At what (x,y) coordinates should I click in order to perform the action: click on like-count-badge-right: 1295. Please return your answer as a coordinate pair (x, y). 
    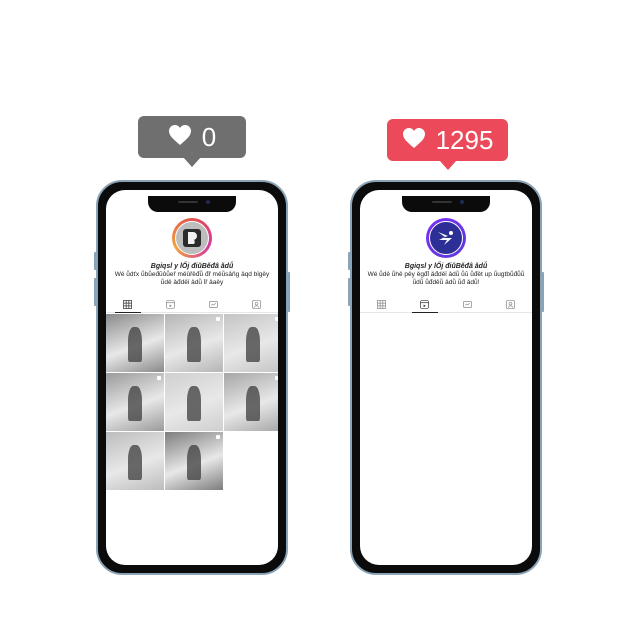
    Looking at the image, I should click on (447, 144).